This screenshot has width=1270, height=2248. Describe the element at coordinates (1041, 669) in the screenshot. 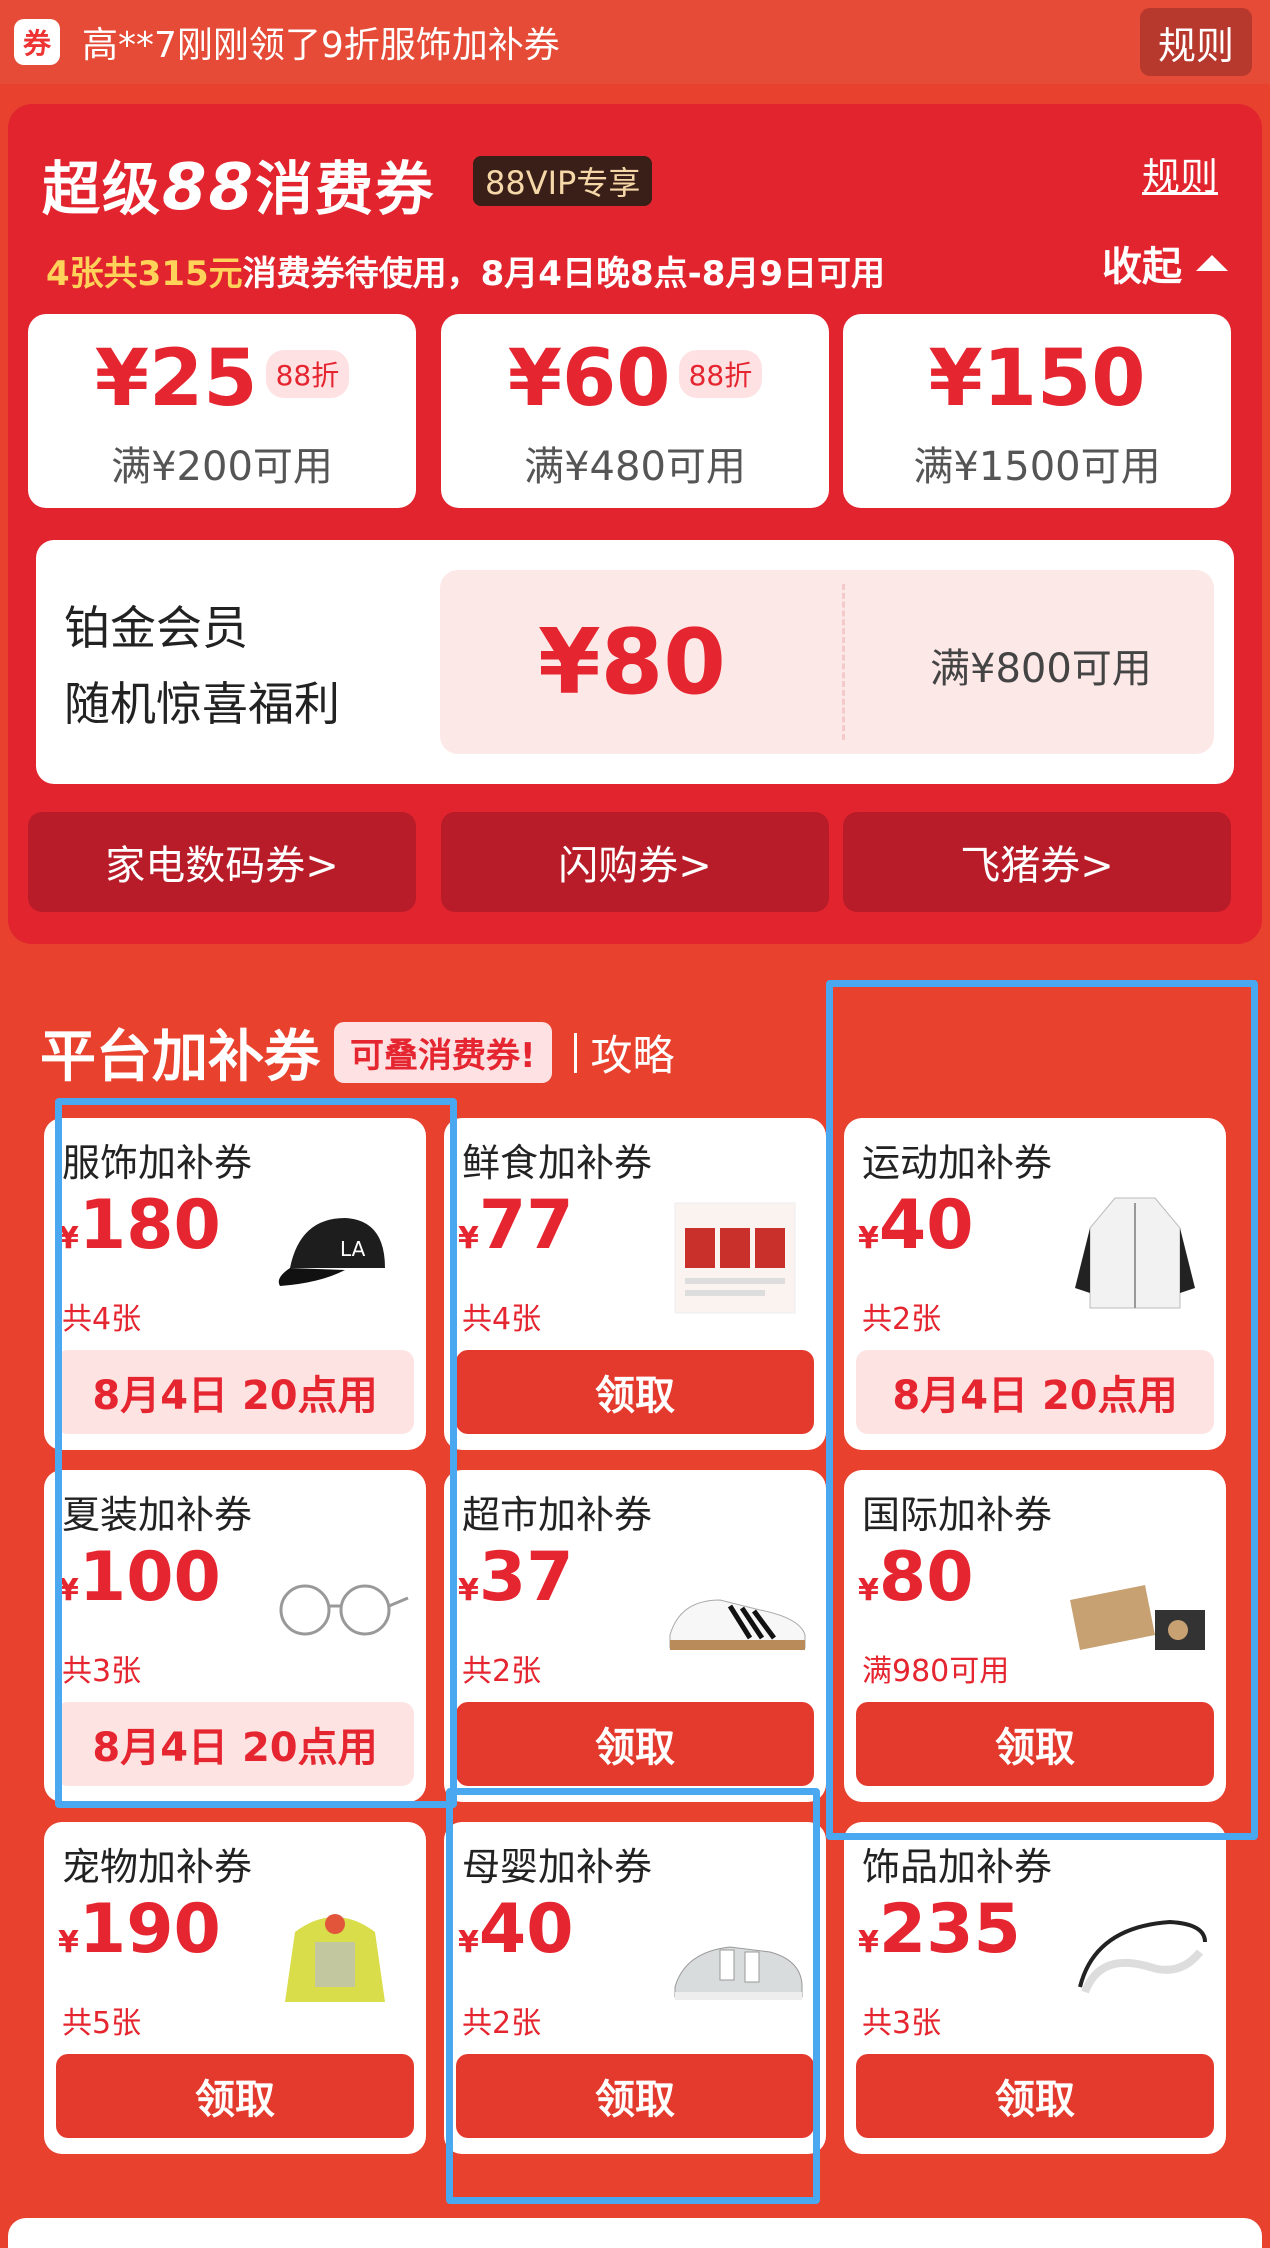

I see `platinum-condition: 满¥800可用` at that location.